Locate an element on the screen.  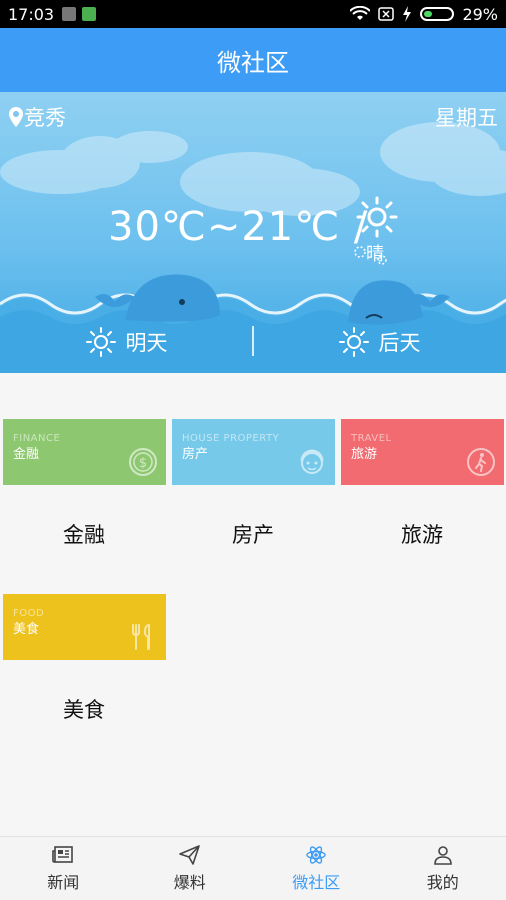
nav-report: 爆料 is located at coordinates (190, 868).